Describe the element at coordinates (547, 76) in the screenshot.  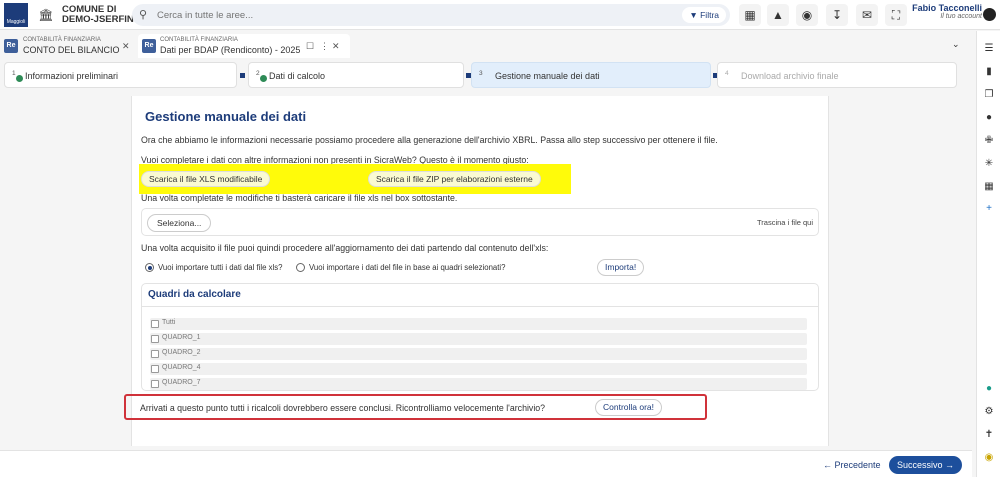
I see `step-label: Gestione manuale dei dati` at that location.